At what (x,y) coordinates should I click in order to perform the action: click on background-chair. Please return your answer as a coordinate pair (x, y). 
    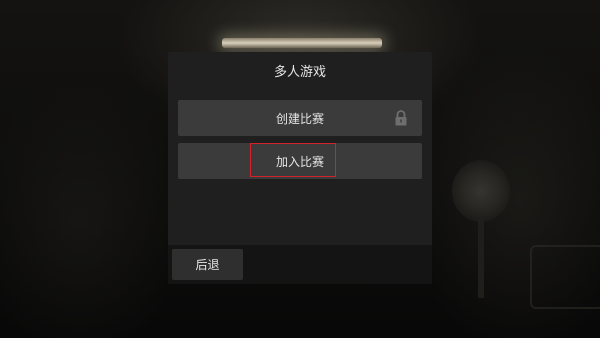
    Looking at the image, I should click on (565, 277).